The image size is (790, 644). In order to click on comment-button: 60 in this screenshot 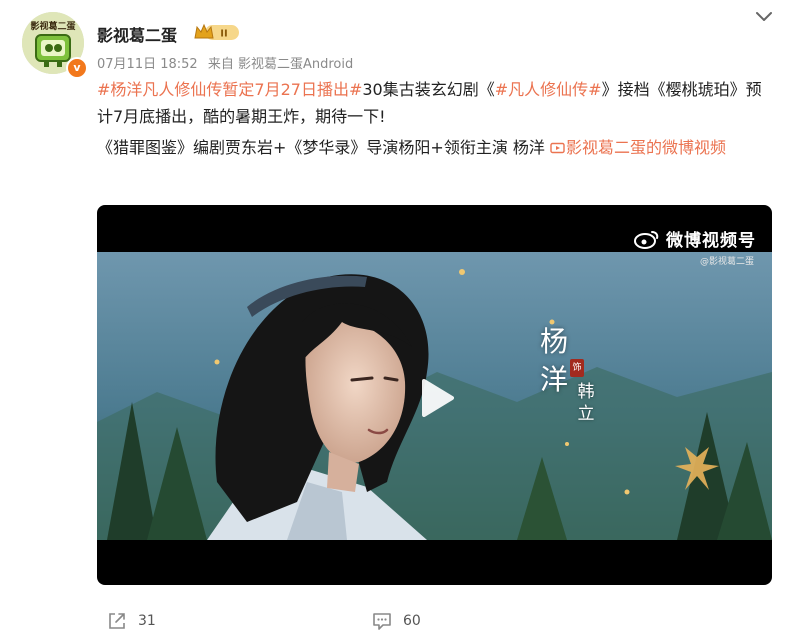, I will do `click(396, 621)`.